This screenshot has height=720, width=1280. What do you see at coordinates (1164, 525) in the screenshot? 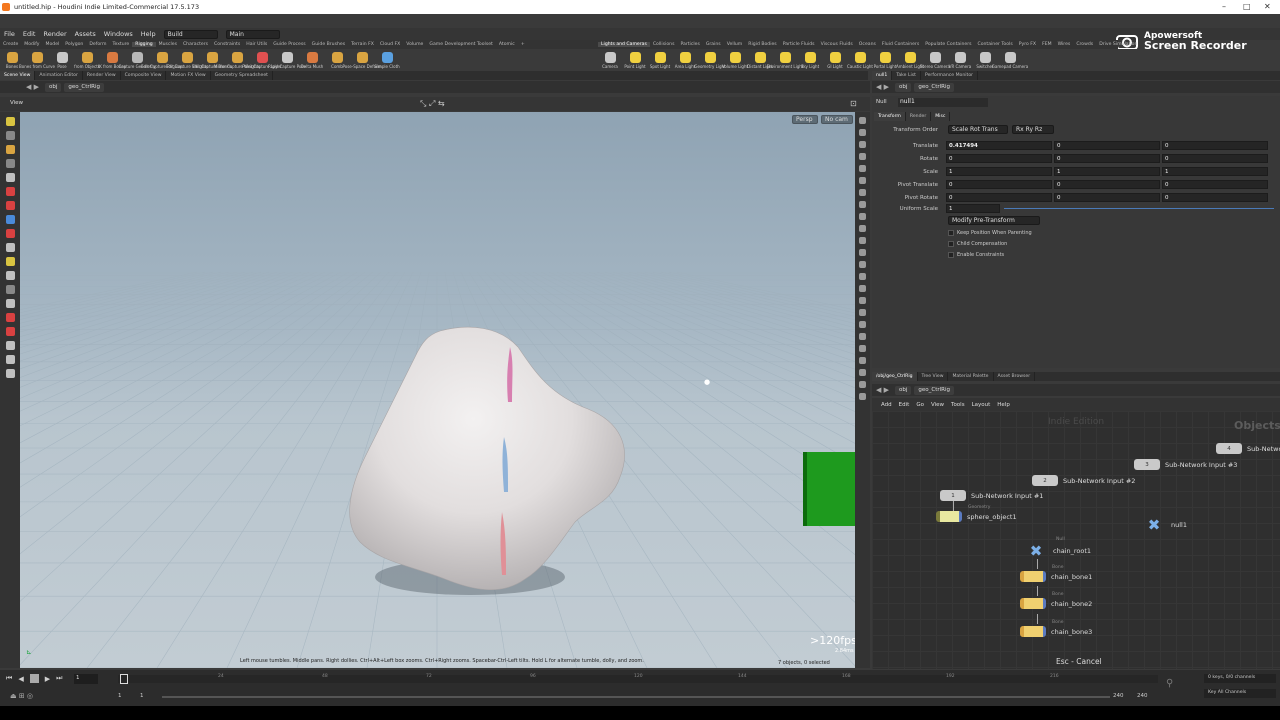
I see `network-node: ✖ null1` at bounding box center [1164, 525].